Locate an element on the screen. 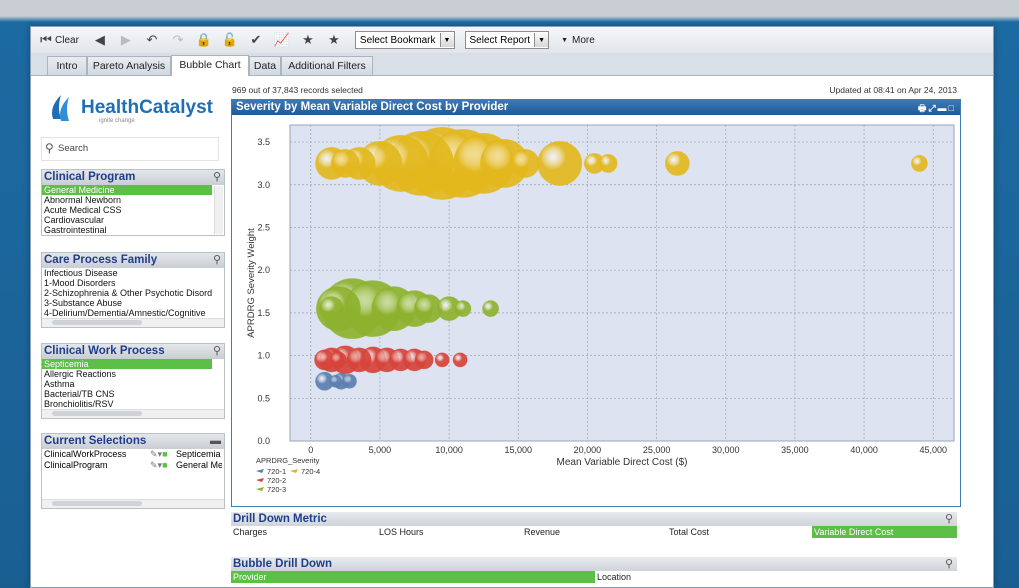 This screenshot has height=588, width=1019. logo-tagline: ignite change is located at coordinates (117, 121).